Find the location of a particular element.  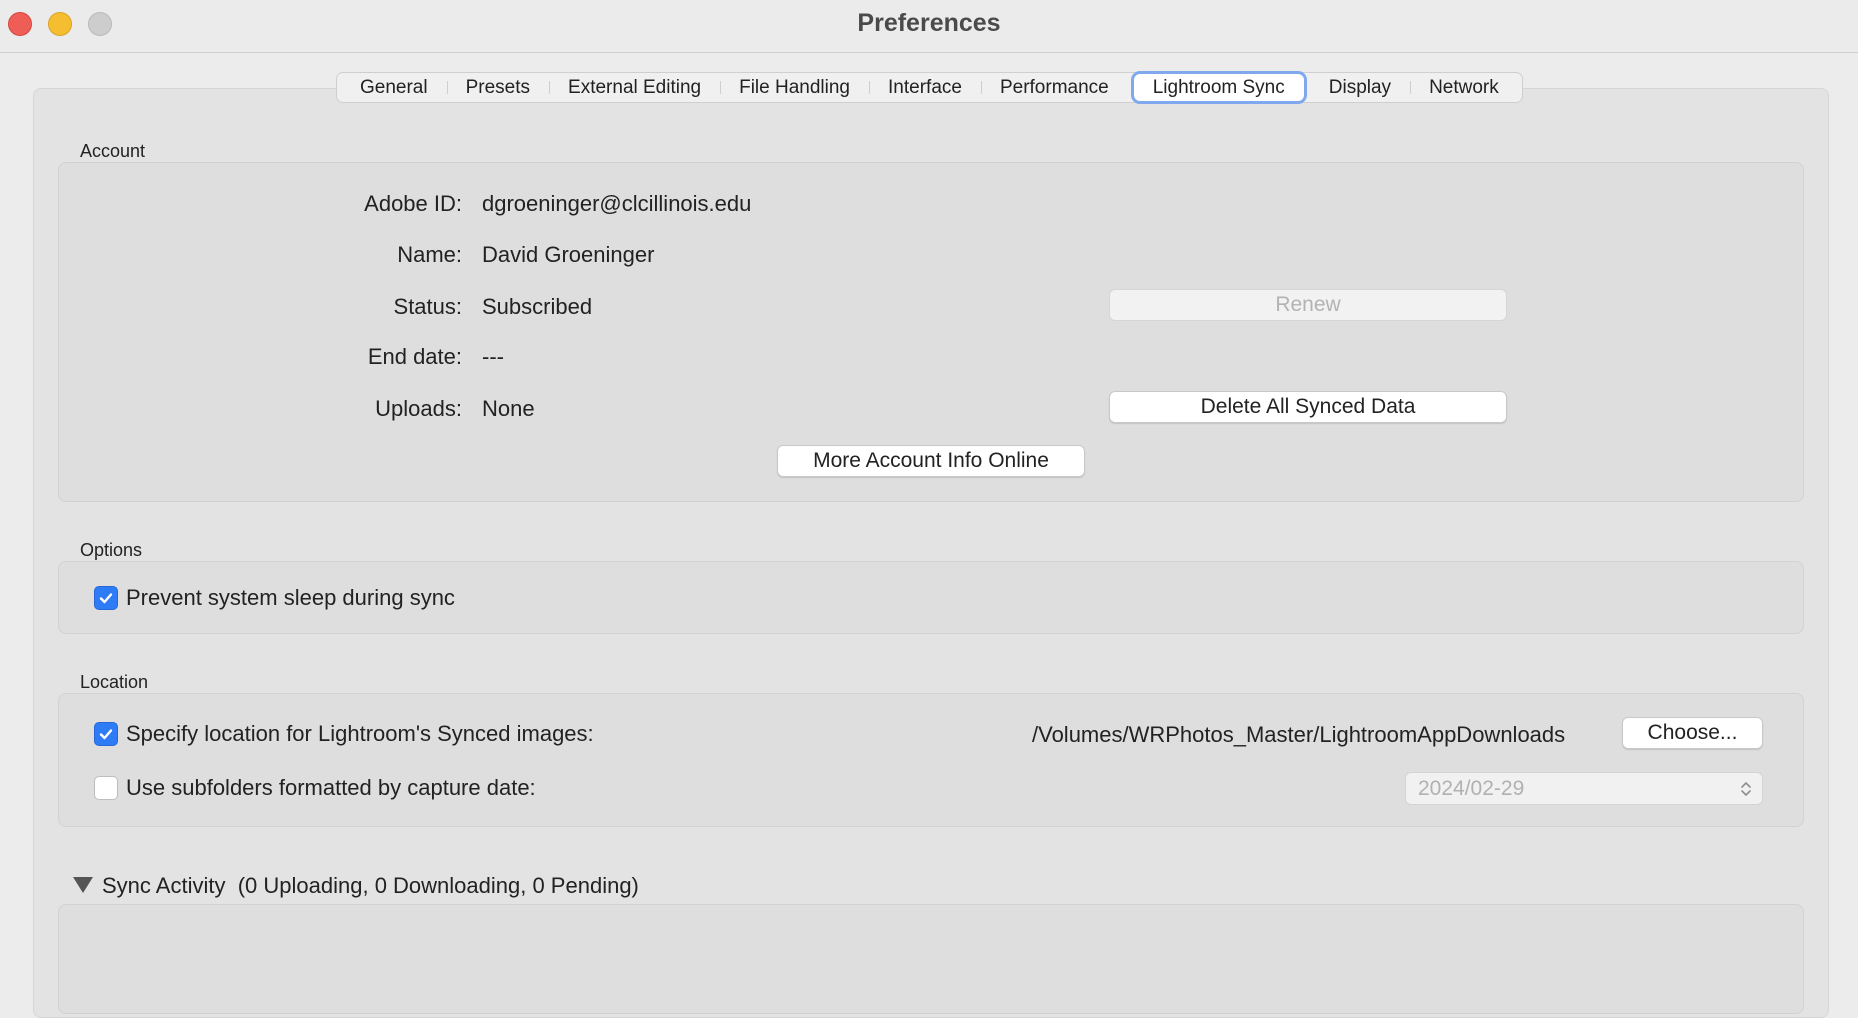

tab-external-editing: External Editing is located at coordinates (634, 87).